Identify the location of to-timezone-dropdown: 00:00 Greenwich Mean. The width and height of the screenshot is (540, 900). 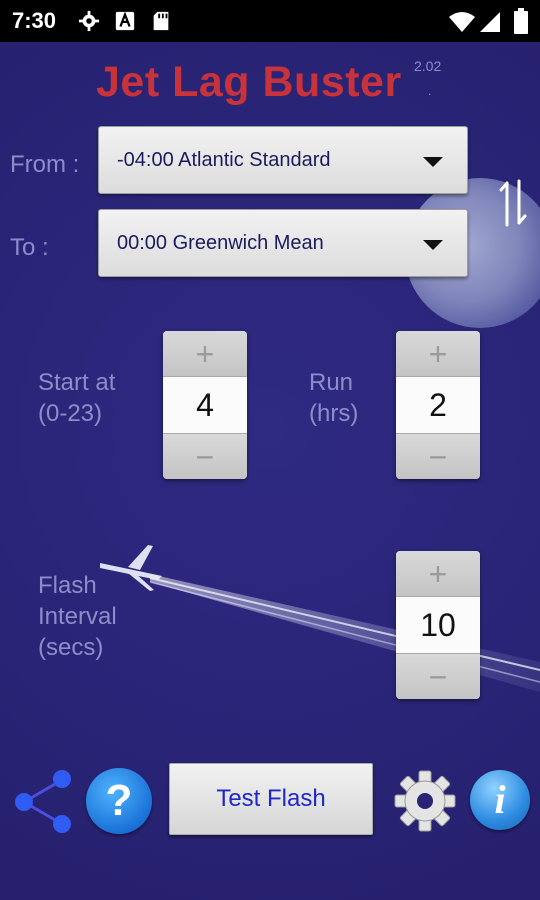
(283, 243).